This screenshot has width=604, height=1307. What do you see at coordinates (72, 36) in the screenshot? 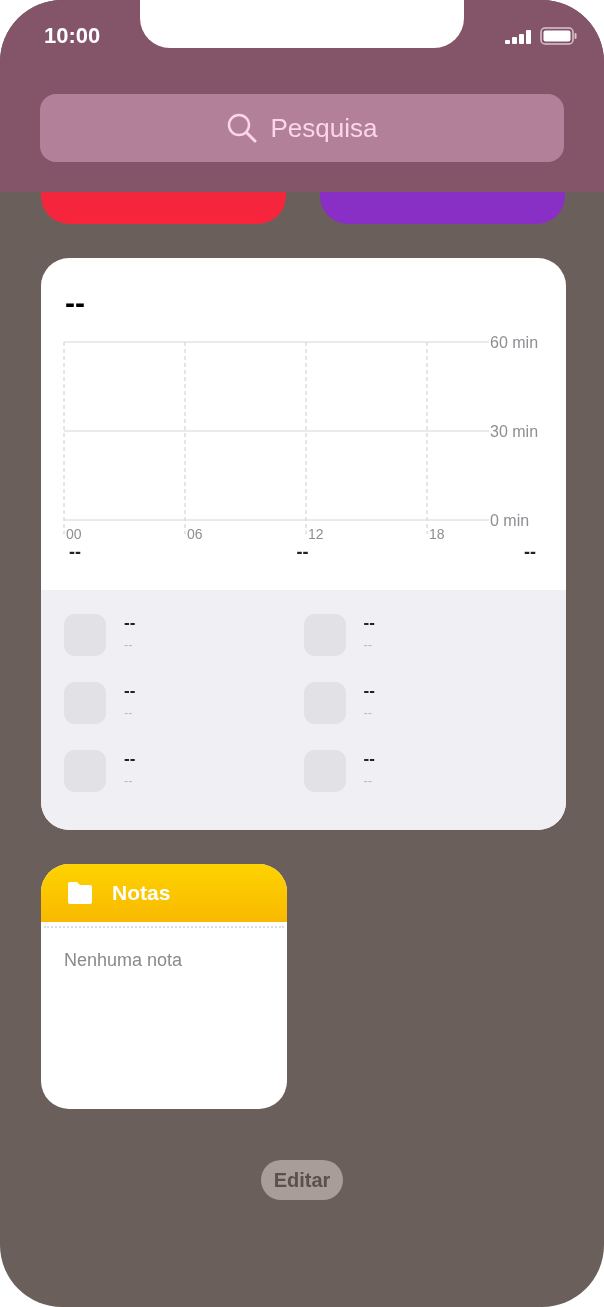
I see `status-time: 10:00` at bounding box center [72, 36].